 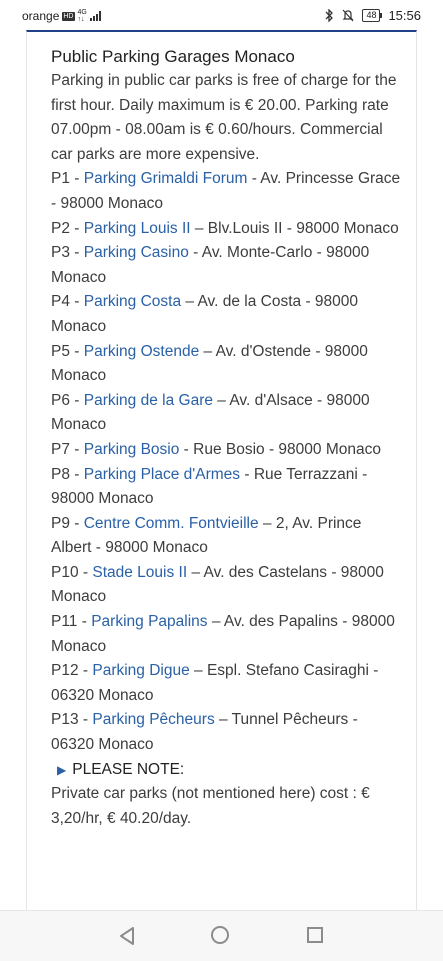 What do you see at coordinates (41, 16) in the screenshot?
I see `carrier-name: orange` at bounding box center [41, 16].